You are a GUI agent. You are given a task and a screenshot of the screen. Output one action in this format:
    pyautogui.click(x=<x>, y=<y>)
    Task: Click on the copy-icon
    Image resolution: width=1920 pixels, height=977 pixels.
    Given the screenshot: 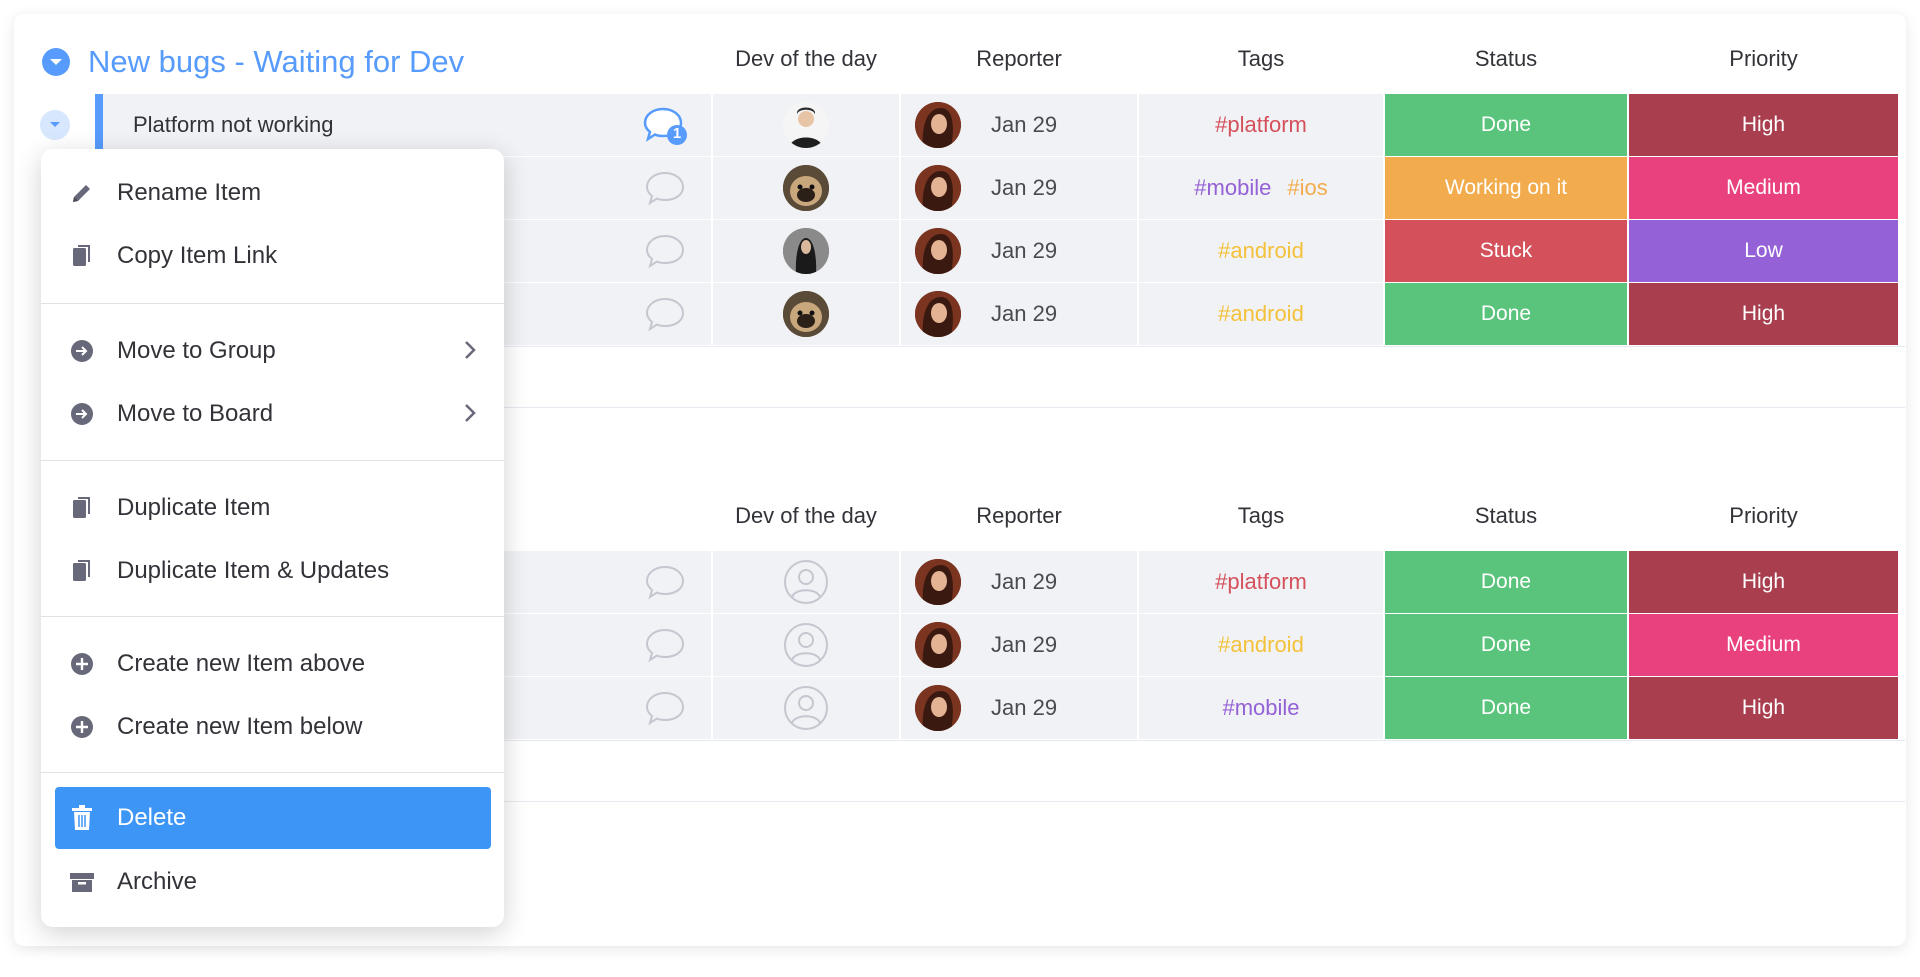 What is the action you would take?
    pyautogui.click(x=82, y=256)
    